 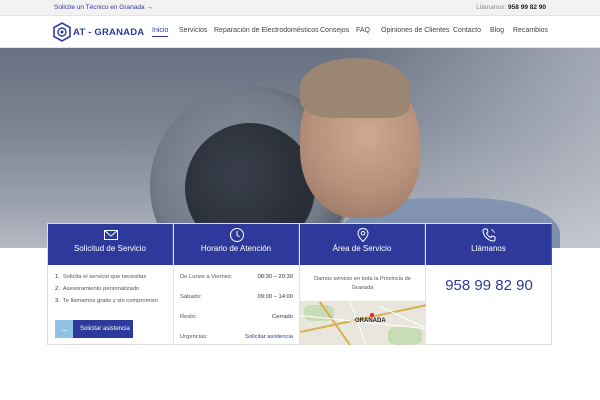 I want to click on top-call-info: Llámanos: 958 99 82 90, so click(x=511, y=7).